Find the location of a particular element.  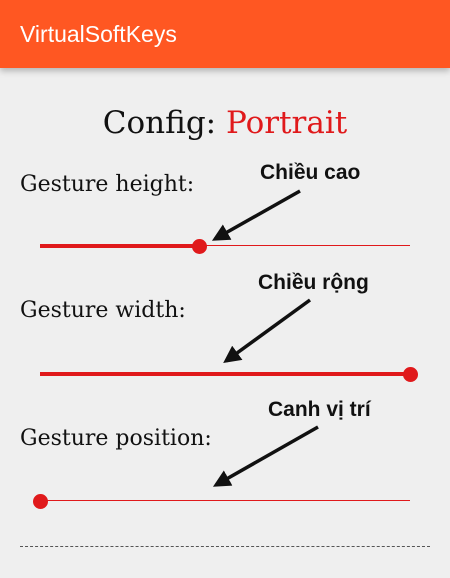

gesture-position-slider is located at coordinates (221, 501).